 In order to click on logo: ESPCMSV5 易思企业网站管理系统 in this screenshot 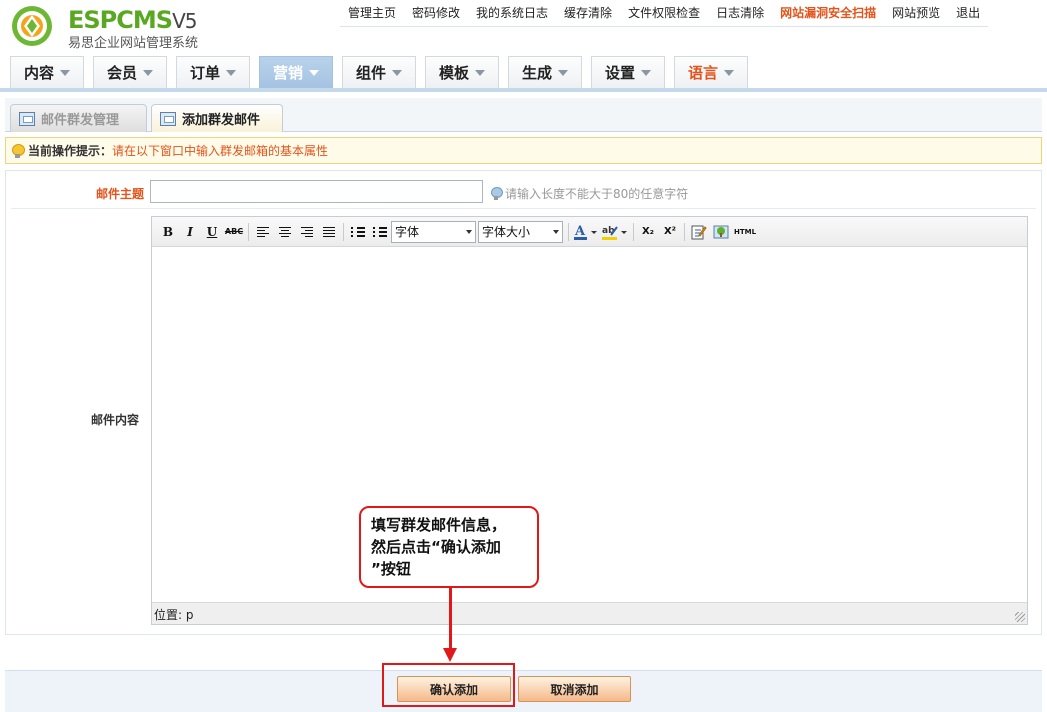, I will do `click(115, 27)`.